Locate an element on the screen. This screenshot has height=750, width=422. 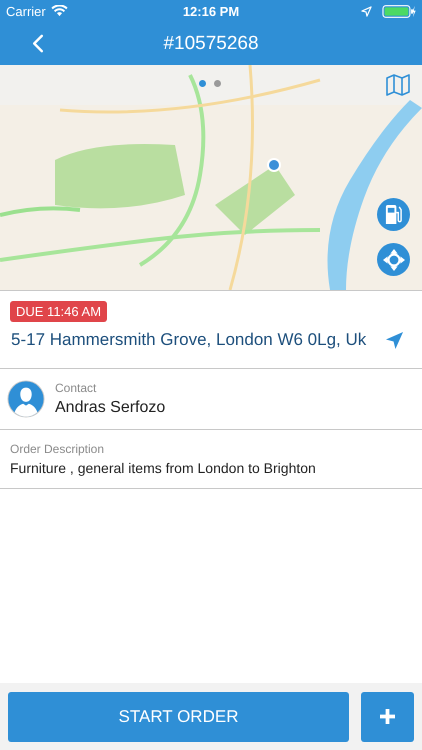
wifi-icon is located at coordinates (59, 11).